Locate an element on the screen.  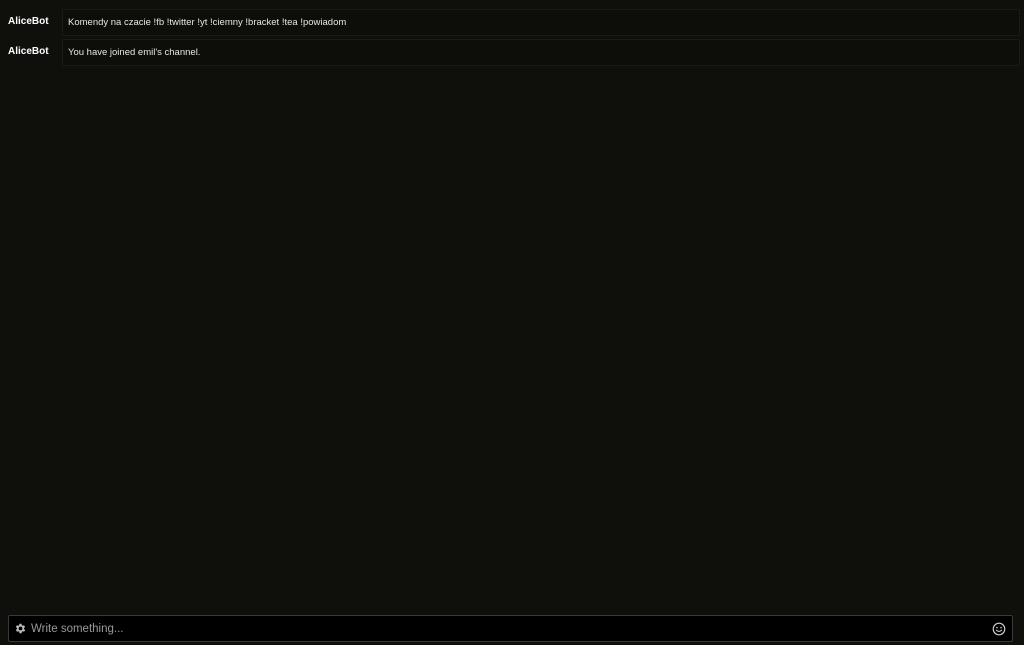
chat-composer is located at coordinates (510, 628).